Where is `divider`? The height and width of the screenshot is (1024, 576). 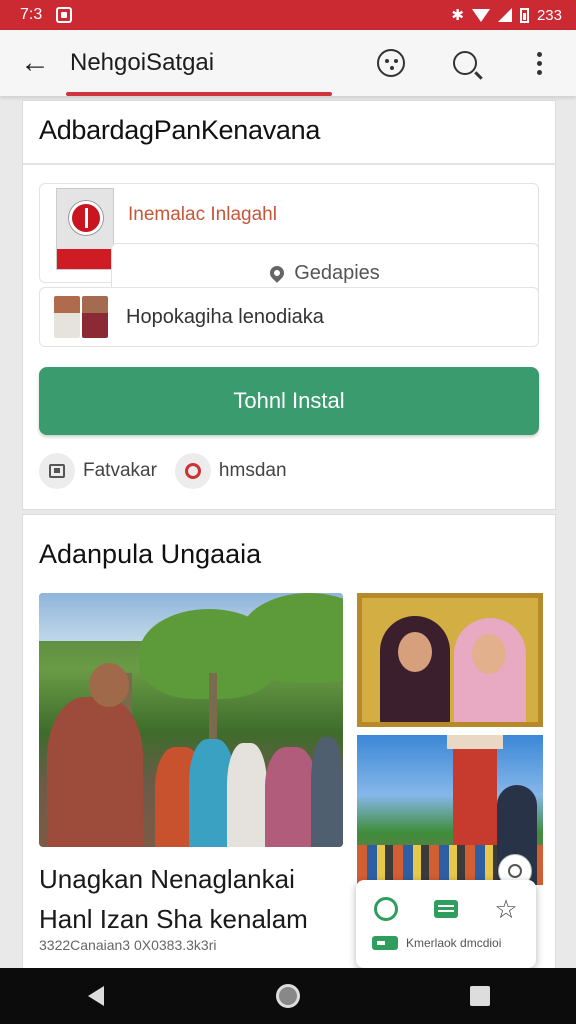
divider is located at coordinates (289, 164).